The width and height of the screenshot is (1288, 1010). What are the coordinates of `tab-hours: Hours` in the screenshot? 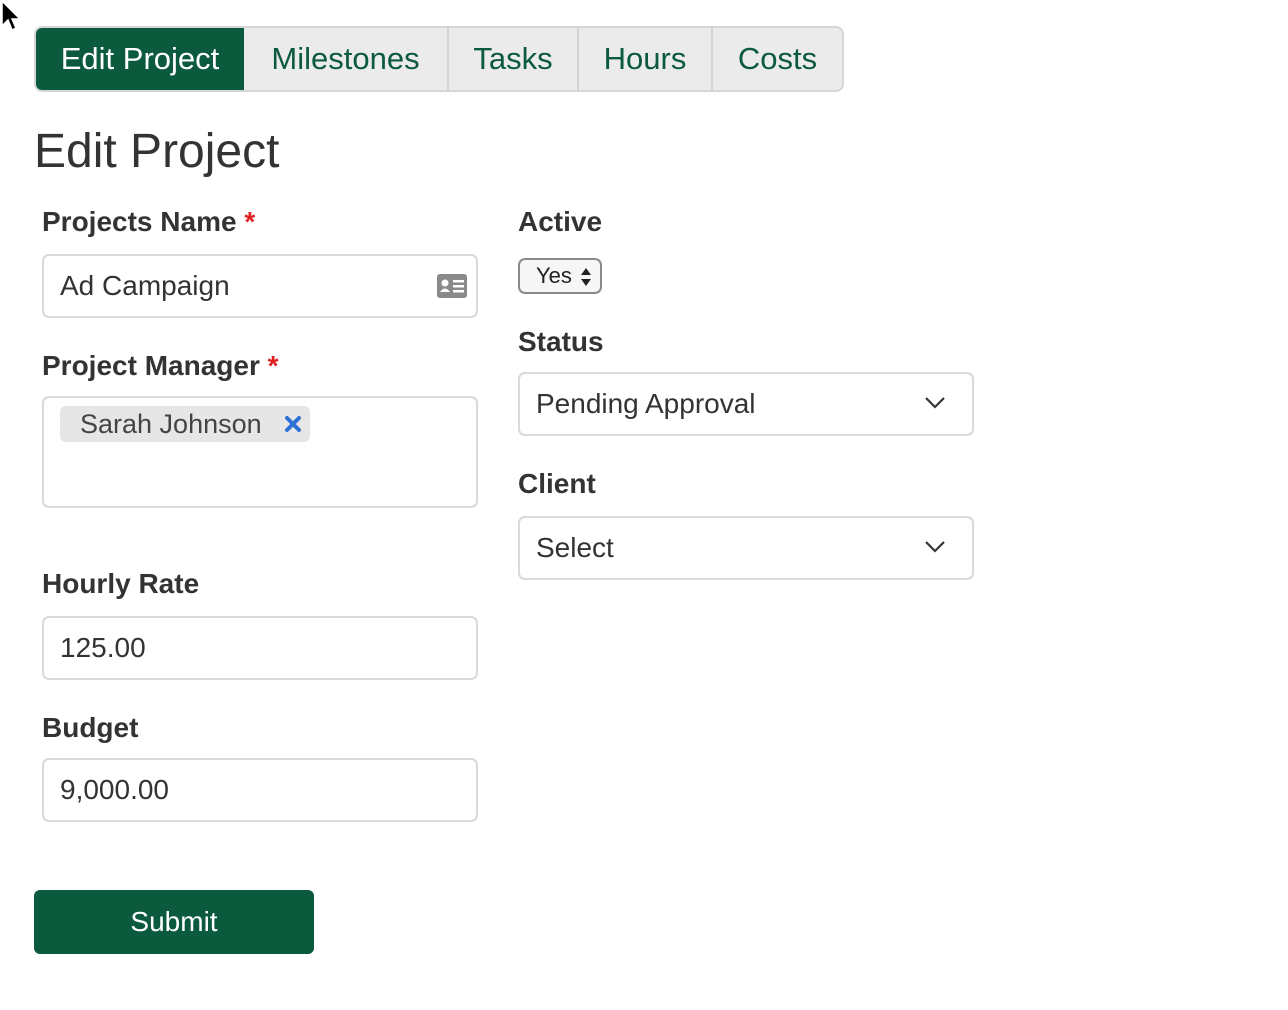 It's located at (646, 59).